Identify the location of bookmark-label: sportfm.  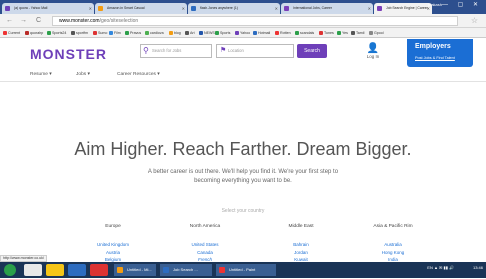
(82, 33).